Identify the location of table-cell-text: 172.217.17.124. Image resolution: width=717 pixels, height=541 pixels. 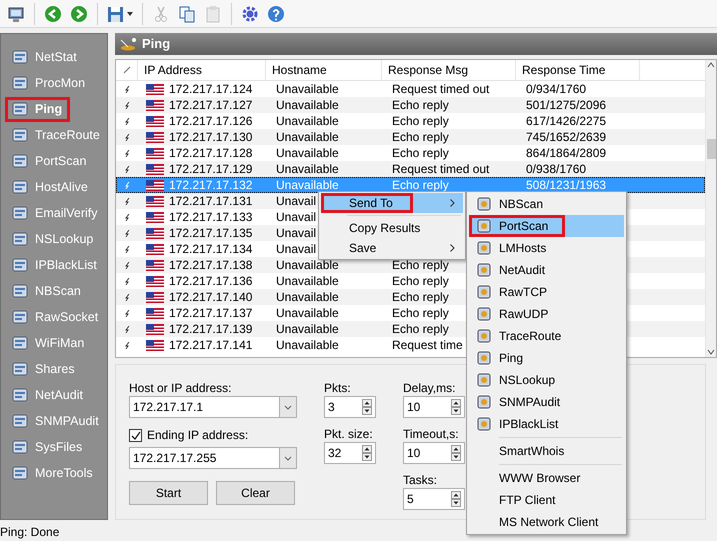
(210, 89).